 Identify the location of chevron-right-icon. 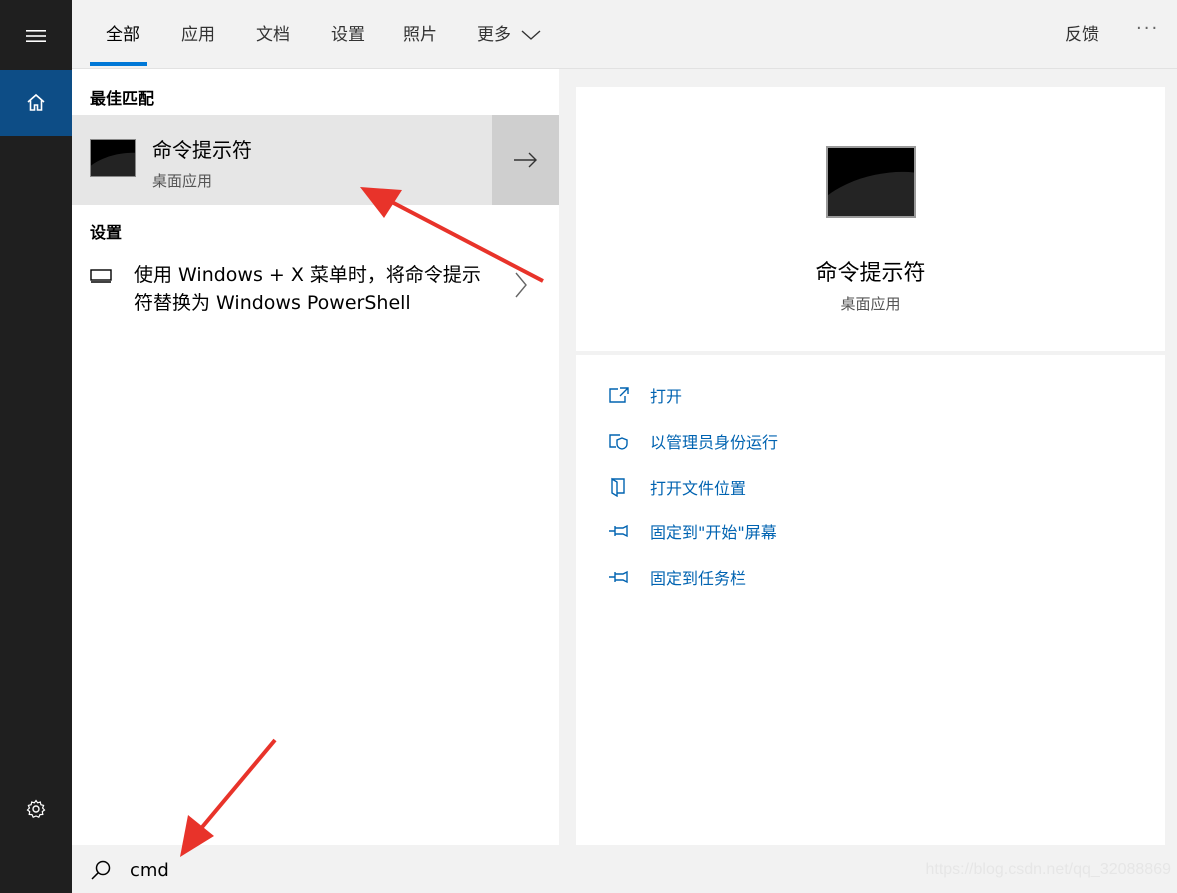
(521, 285).